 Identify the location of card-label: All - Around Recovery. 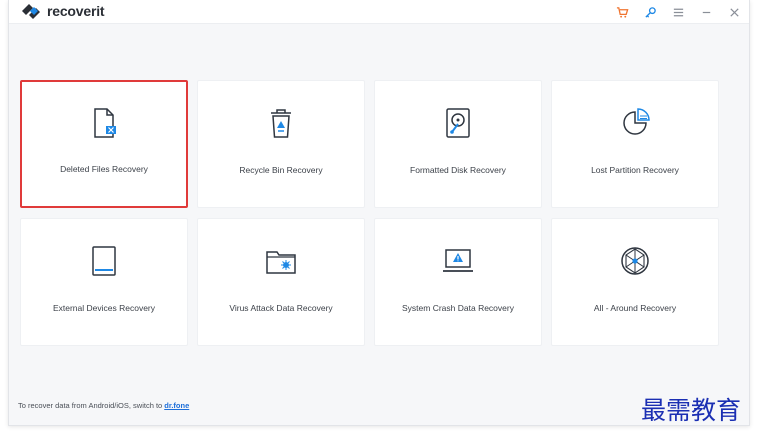
(635, 308).